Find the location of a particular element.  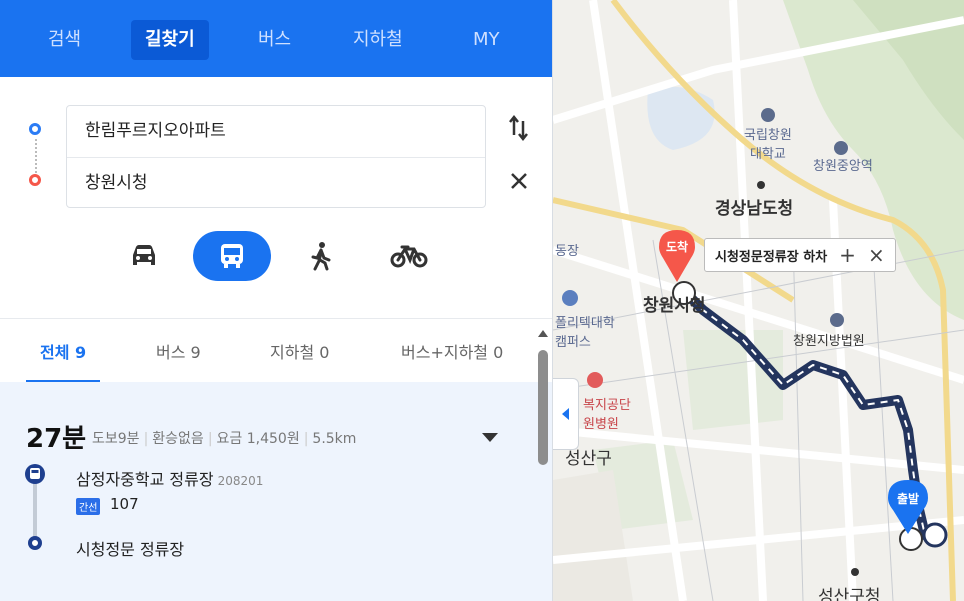

tab-directions: 길찾기 is located at coordinates (170, 40).